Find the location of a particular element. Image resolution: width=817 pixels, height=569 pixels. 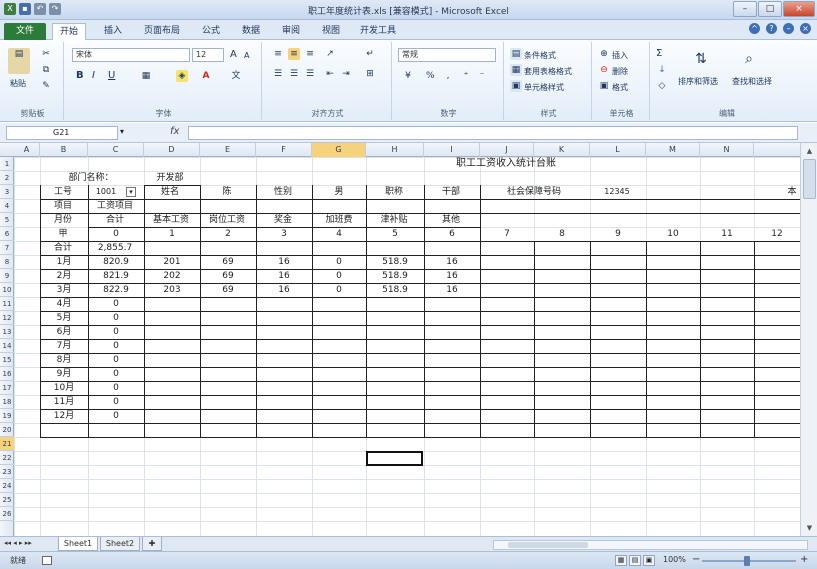

column-header-m: M is located at coordinates (673, 150).